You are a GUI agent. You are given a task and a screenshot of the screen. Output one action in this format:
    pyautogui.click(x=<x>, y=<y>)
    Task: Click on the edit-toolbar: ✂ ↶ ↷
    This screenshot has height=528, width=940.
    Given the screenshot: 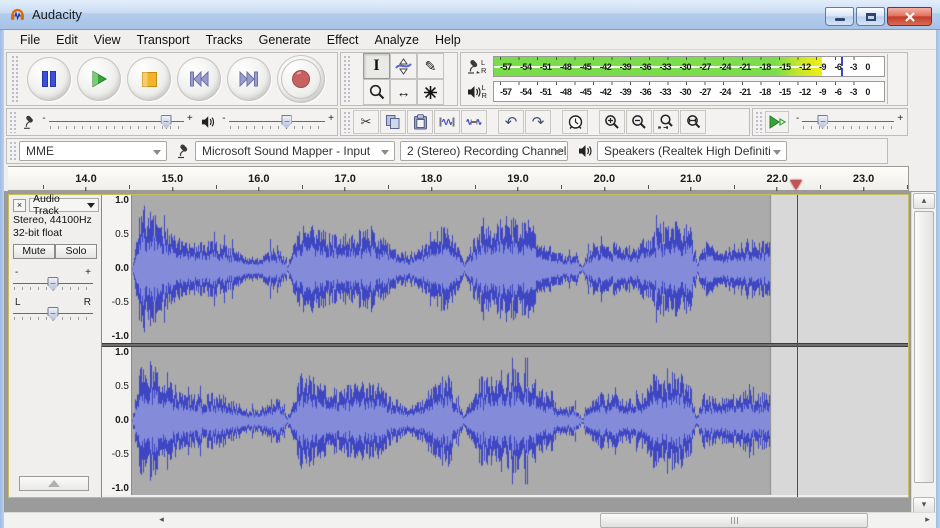 What is the action you would take?
    pyautogui.click(x=545, y=122)
    